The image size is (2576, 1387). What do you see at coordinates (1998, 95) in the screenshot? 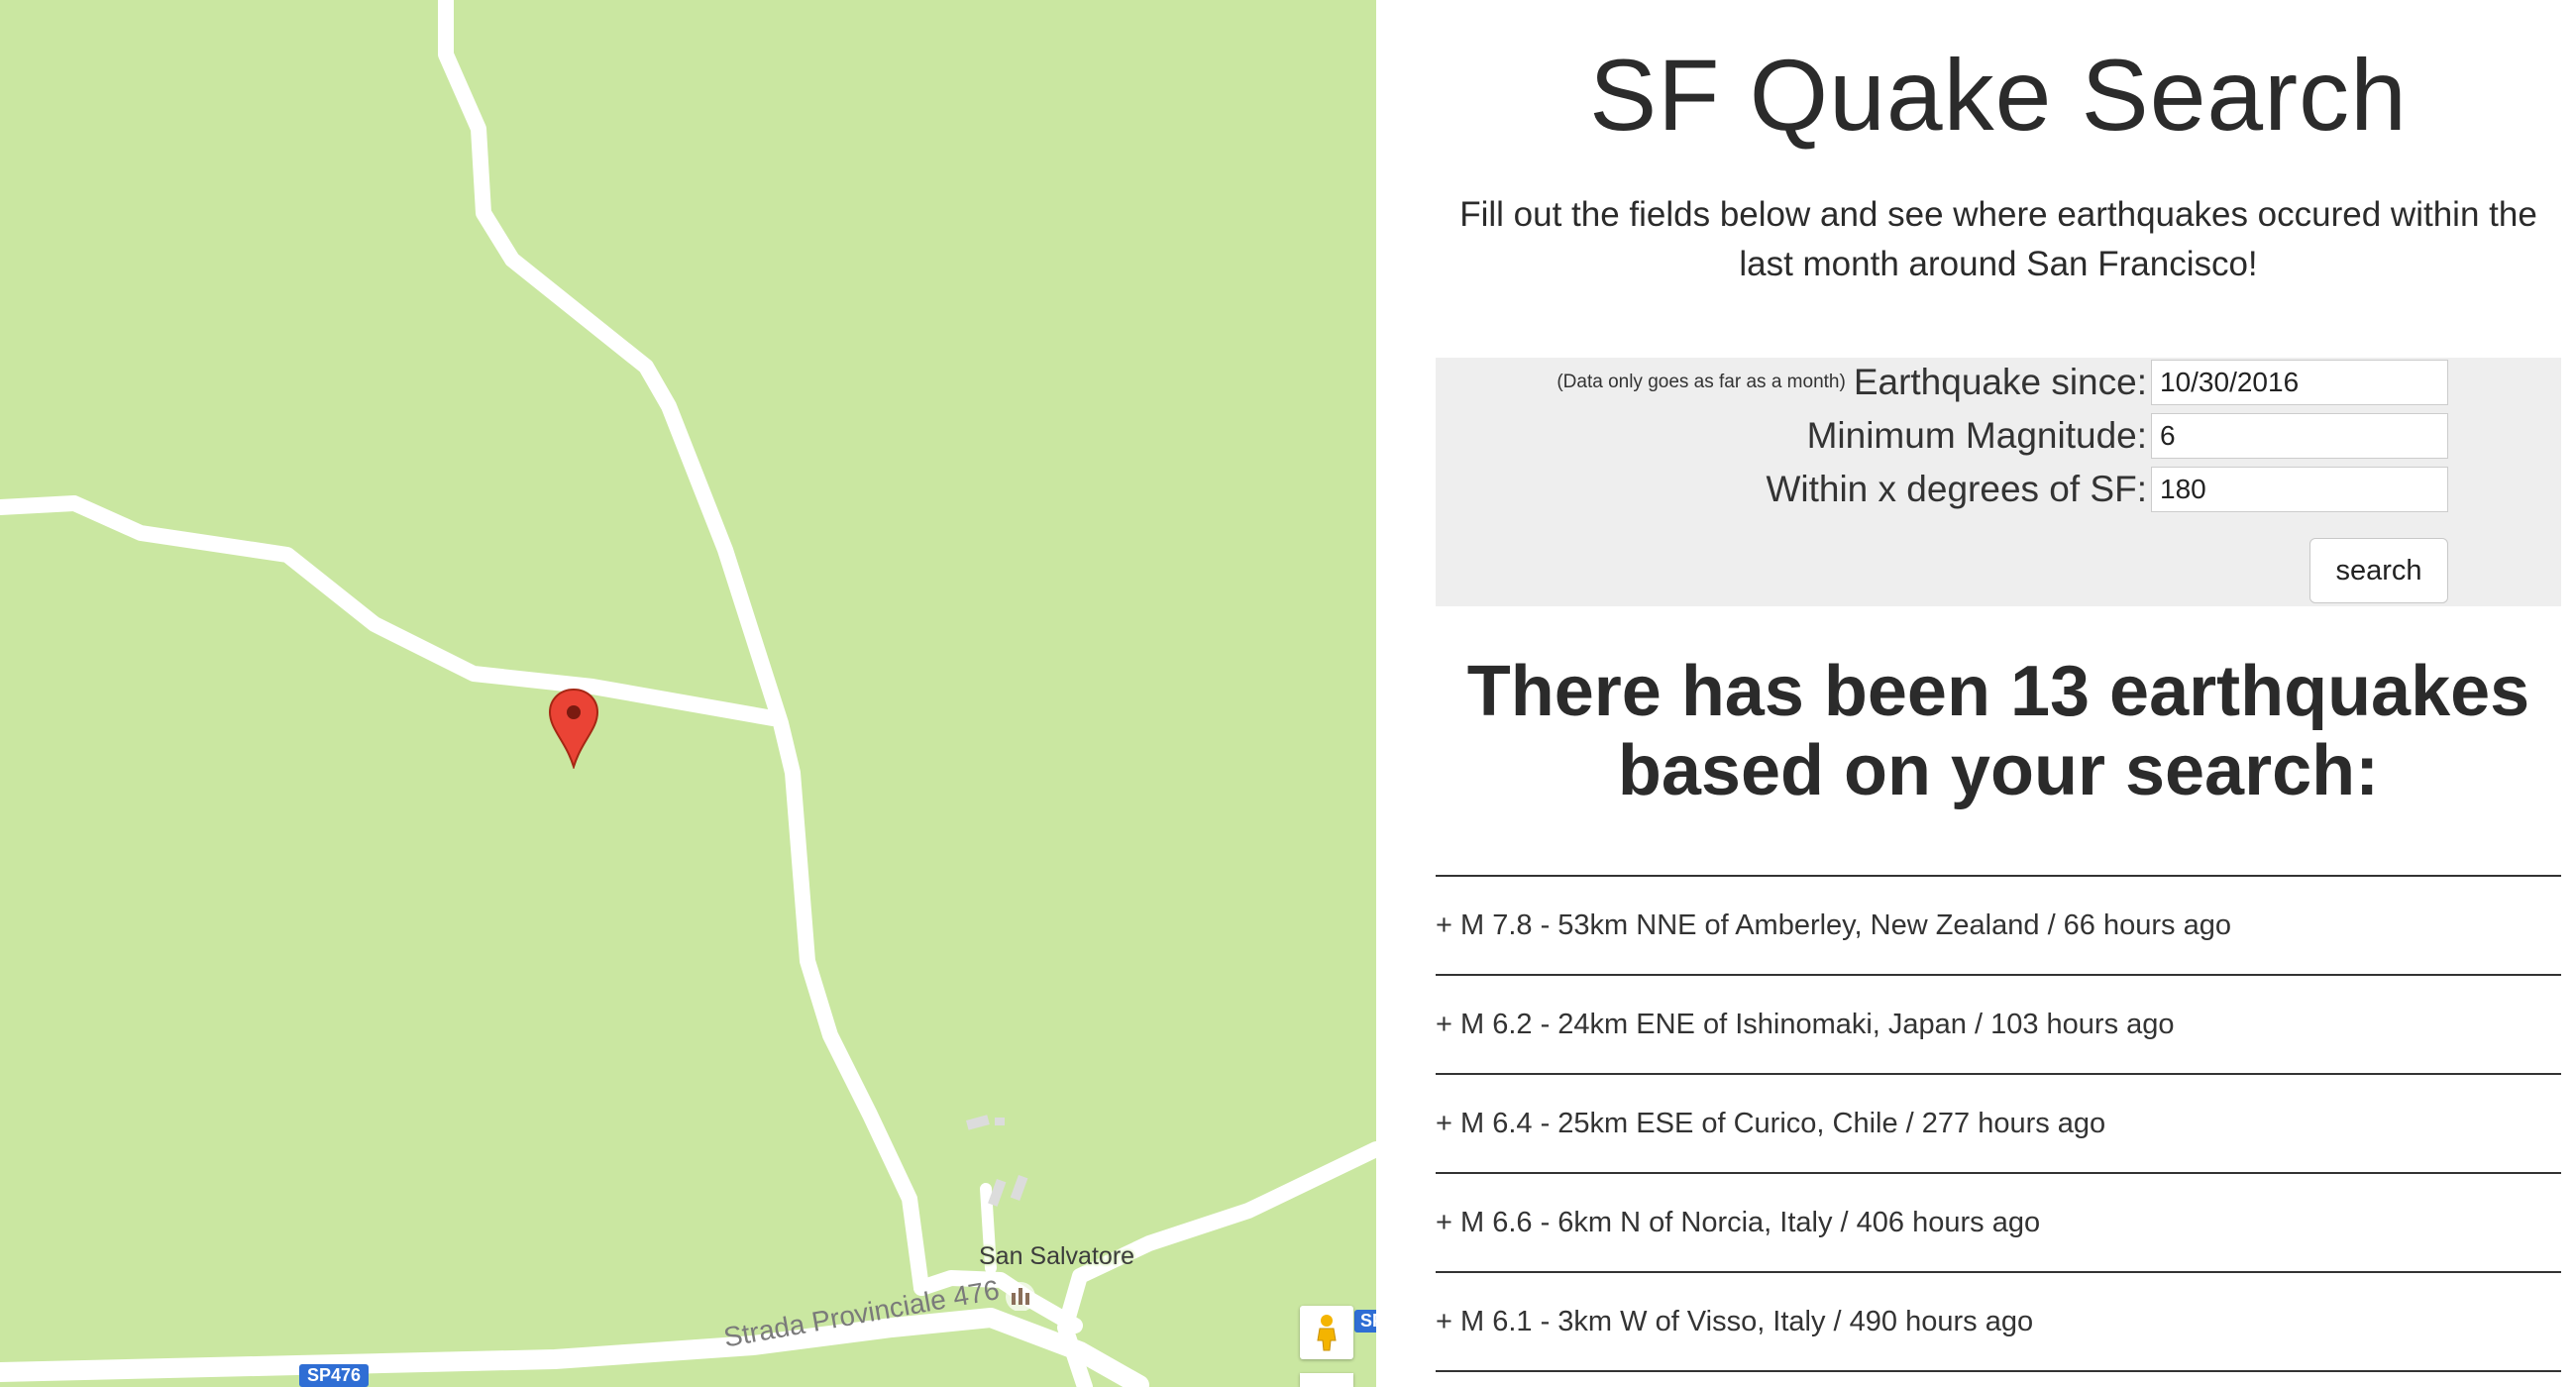
I see `page-title: SF Quake Search` at bounding box center [1998, 95].